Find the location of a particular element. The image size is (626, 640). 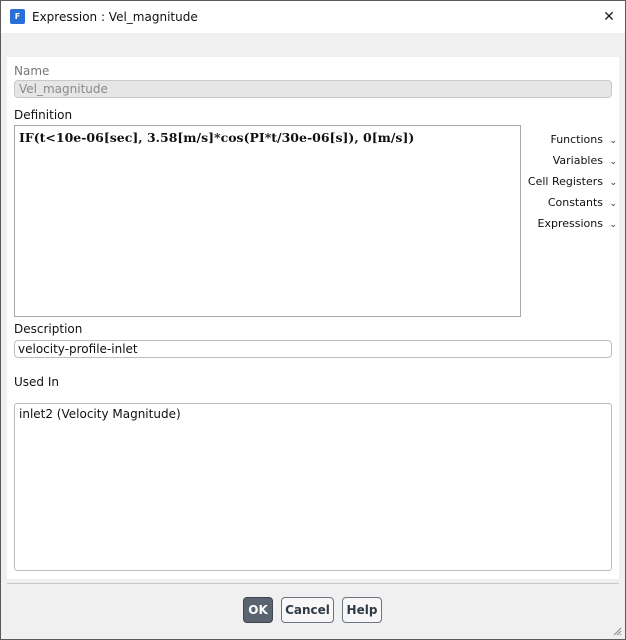

resize-grip-icon is located at coordinates (617, 631).